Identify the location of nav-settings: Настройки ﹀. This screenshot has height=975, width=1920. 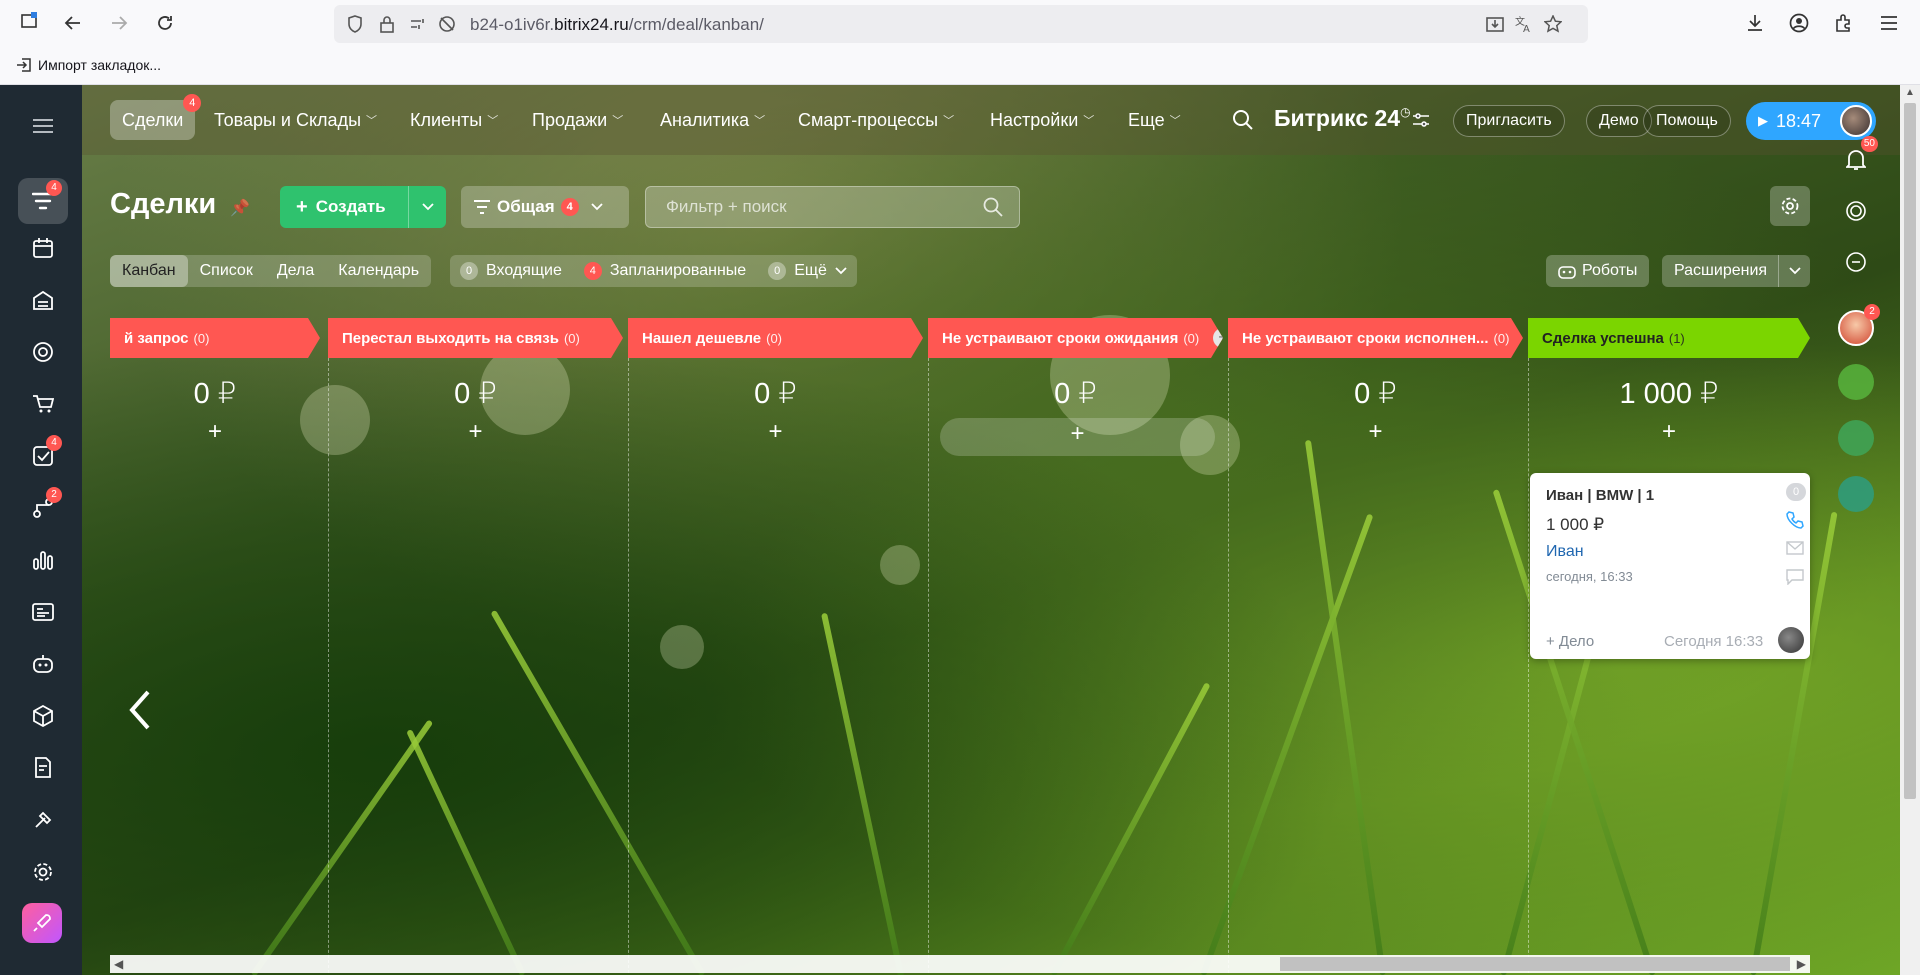
(1042, 120).